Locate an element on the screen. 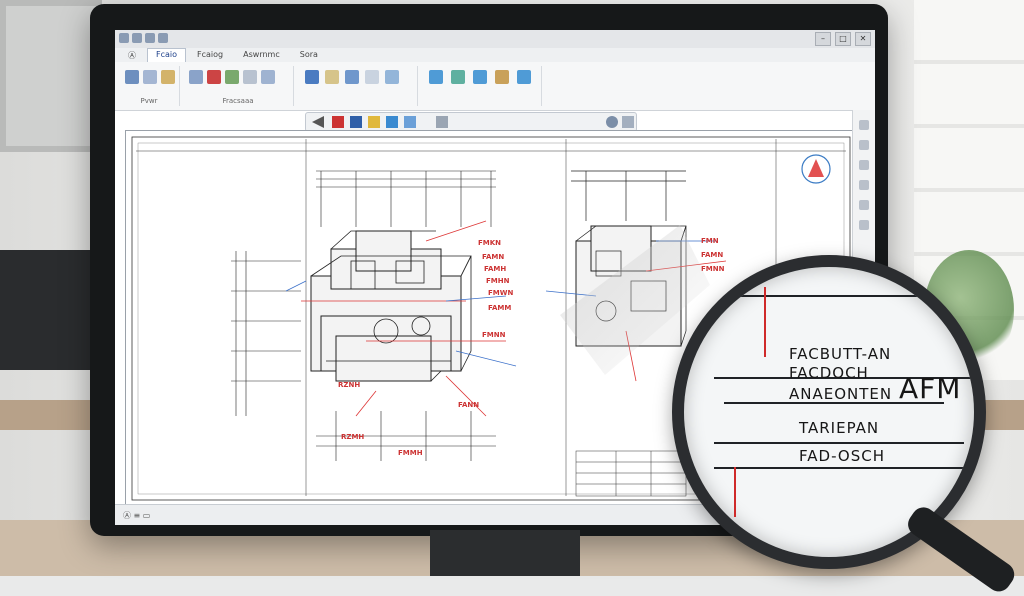 This screenshot has width=1024, height=596. redo-icon is located at coordinates (150, 38).